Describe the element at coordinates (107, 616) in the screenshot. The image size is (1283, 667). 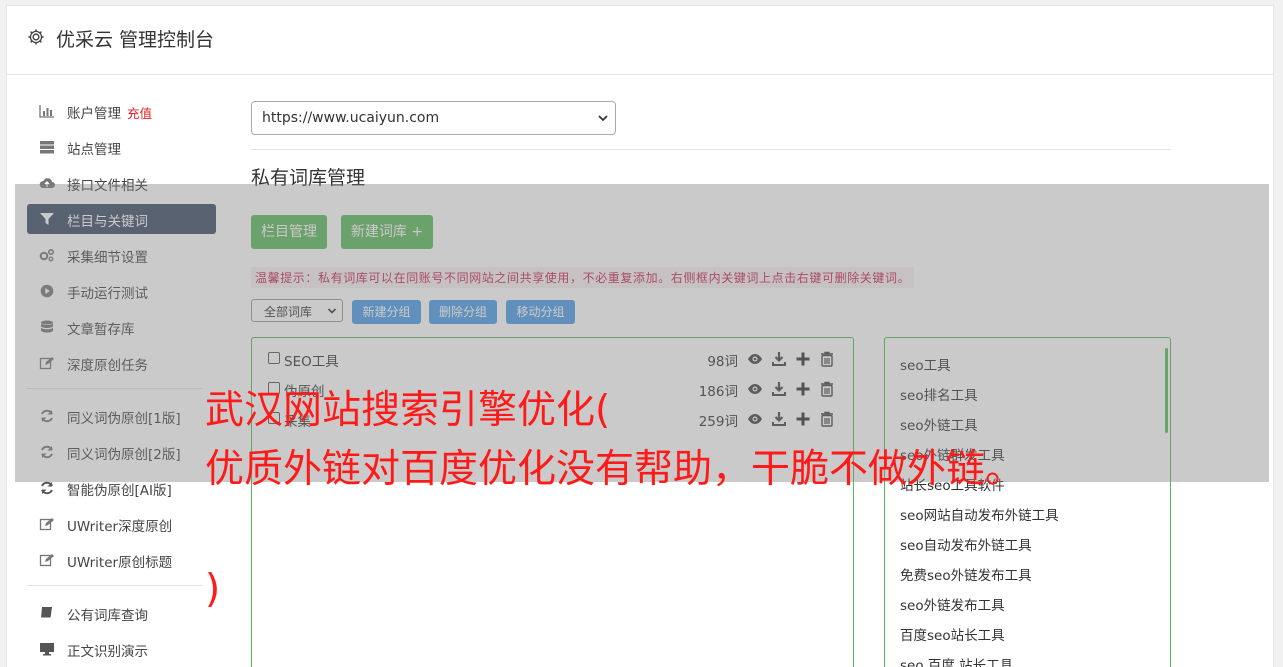
I see `sidebar-item-label: 公有词库查询` at that location.